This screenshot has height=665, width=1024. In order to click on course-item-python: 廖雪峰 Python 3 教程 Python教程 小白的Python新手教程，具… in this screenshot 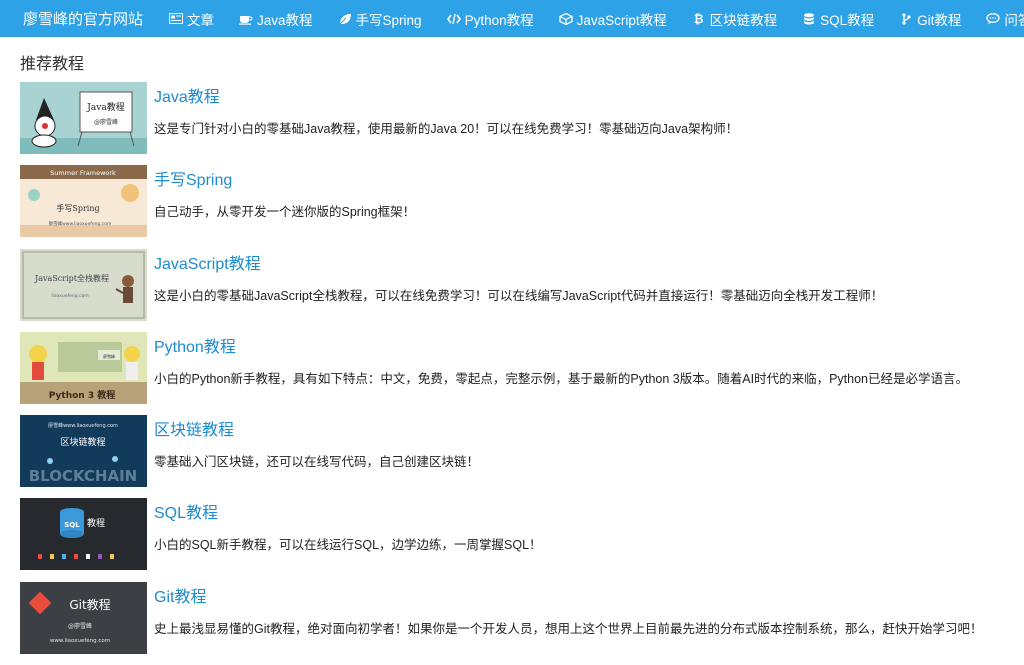, I will do `click(520, 373)`.